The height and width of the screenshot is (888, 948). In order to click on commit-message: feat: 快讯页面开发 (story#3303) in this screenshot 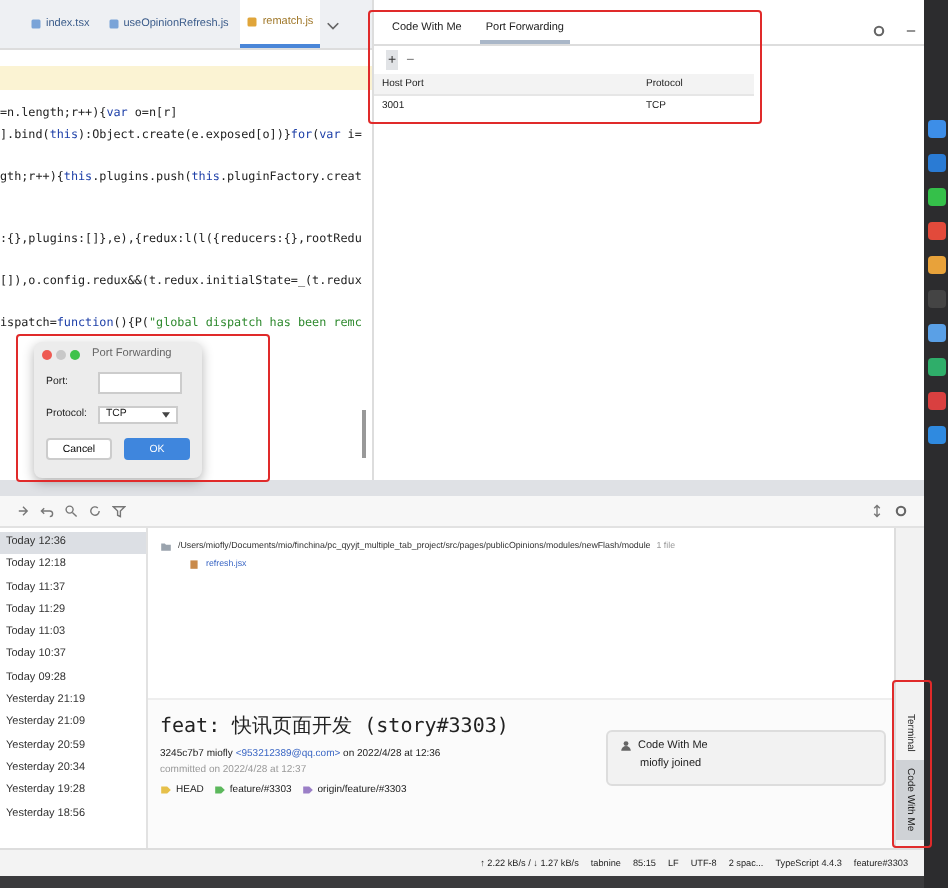, I will do `click(335, 726)`.